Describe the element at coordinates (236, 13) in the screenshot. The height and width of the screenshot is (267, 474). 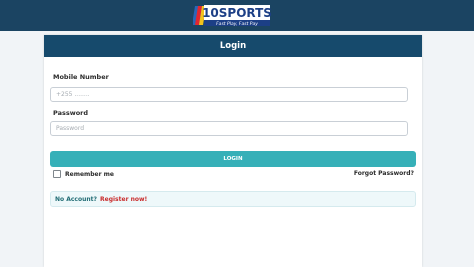
I see `logo-wordmark: 10SPORTS` at that location.